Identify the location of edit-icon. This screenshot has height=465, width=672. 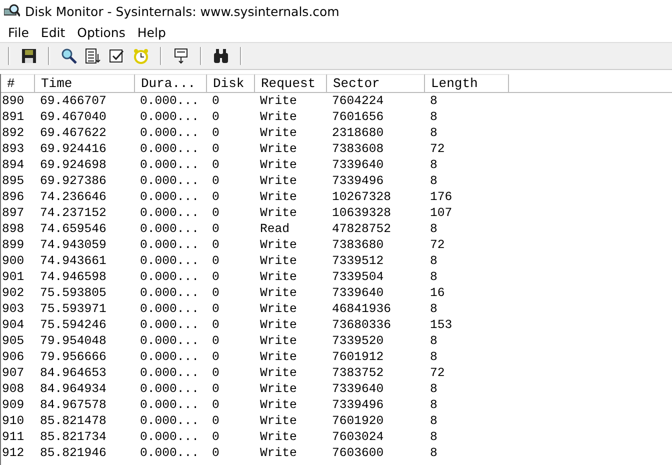
(117, 56).